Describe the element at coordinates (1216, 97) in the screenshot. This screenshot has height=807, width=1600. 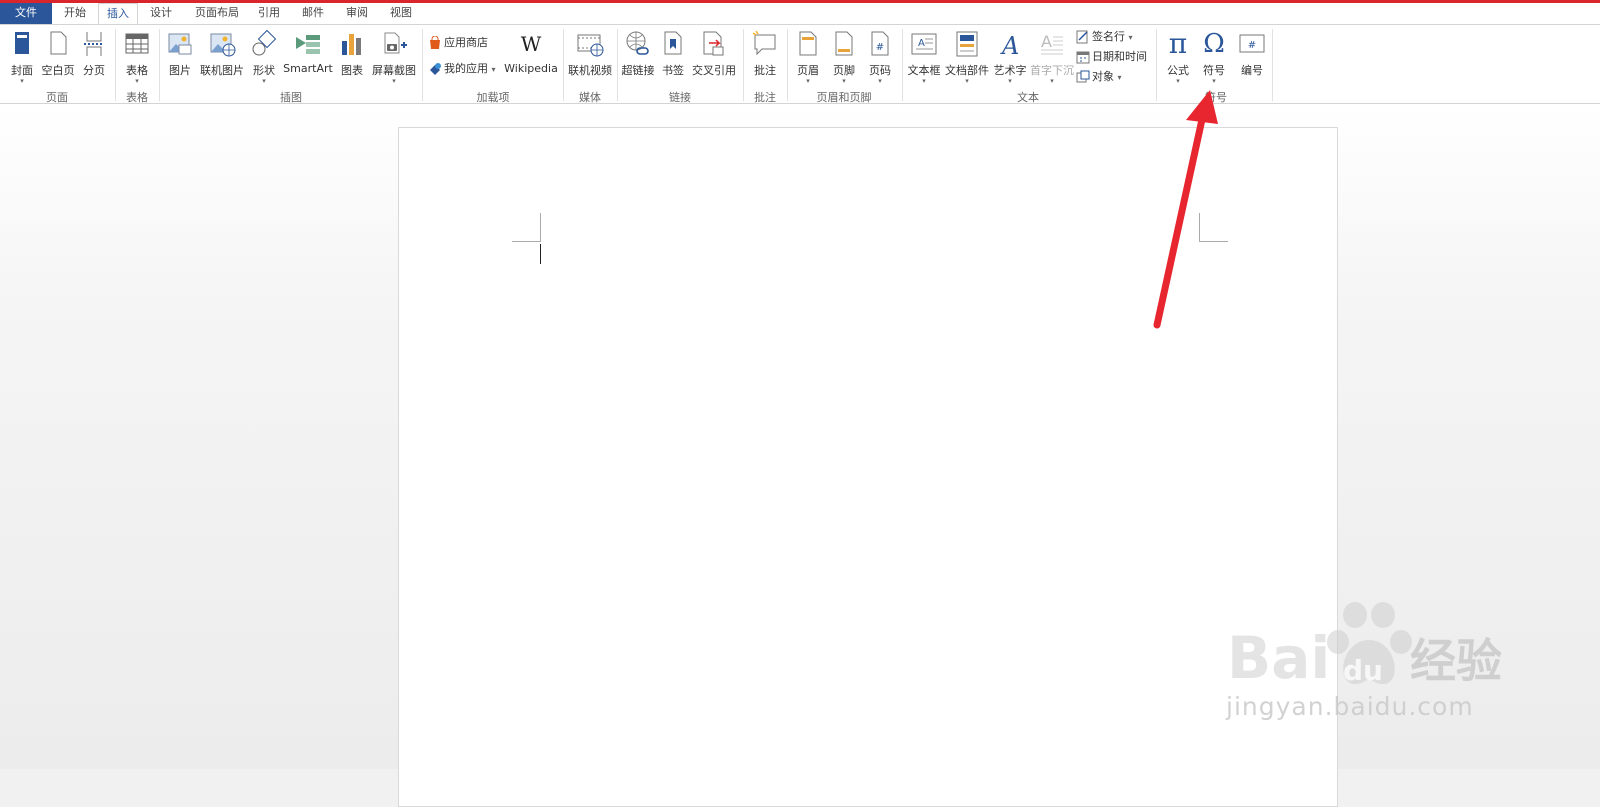
I see `group-label-symbols: 符号` at that location.